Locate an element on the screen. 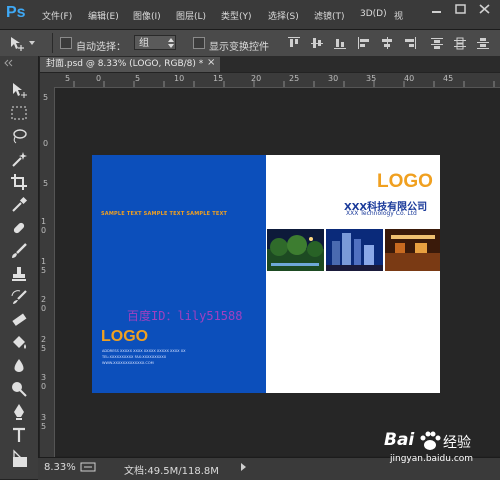 The image size is (500, 480). clone-stamp-tool-icon is located at coordinates (19, 274).